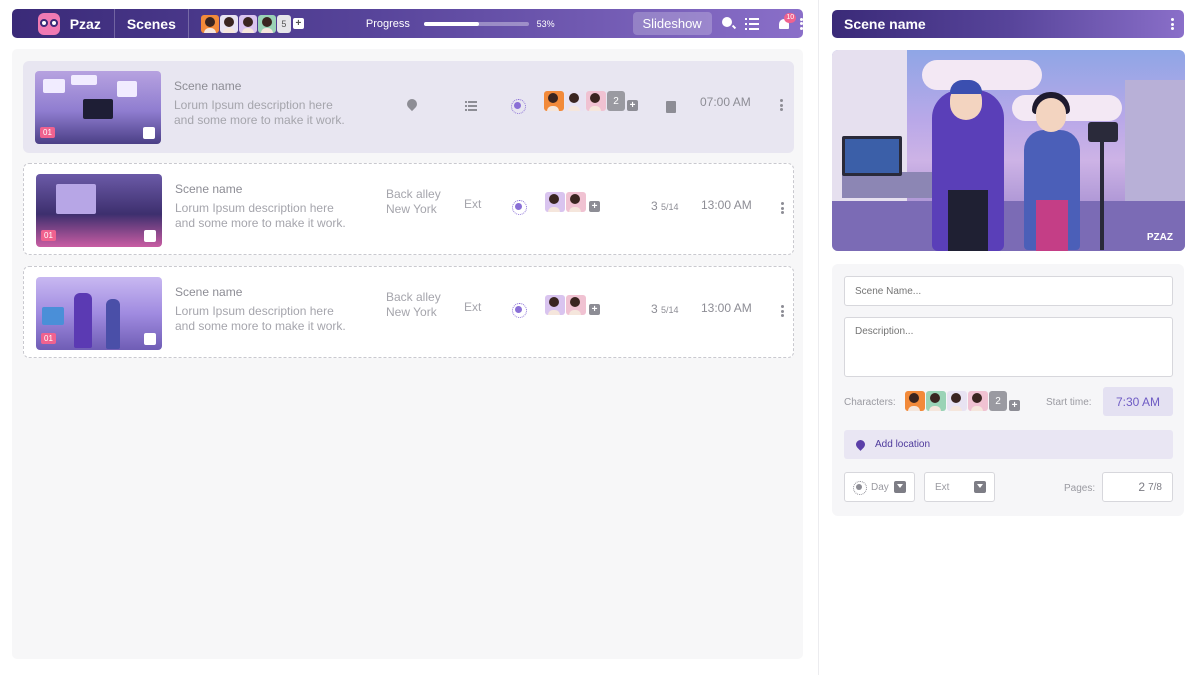 This screenshot has width=1200, height=675. I want to click on description-textarea, so click(1008, 347).